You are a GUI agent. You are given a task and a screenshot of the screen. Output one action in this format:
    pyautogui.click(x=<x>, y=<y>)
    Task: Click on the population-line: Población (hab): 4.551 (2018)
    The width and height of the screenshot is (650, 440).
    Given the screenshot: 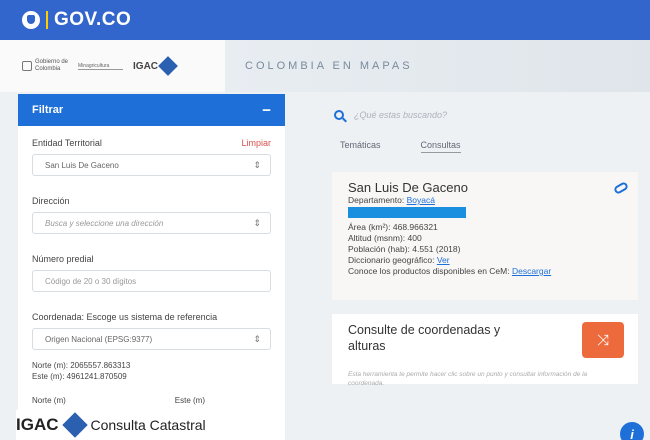 What is the action you would take?
    pyautogui.click(x=404, y=249)
    